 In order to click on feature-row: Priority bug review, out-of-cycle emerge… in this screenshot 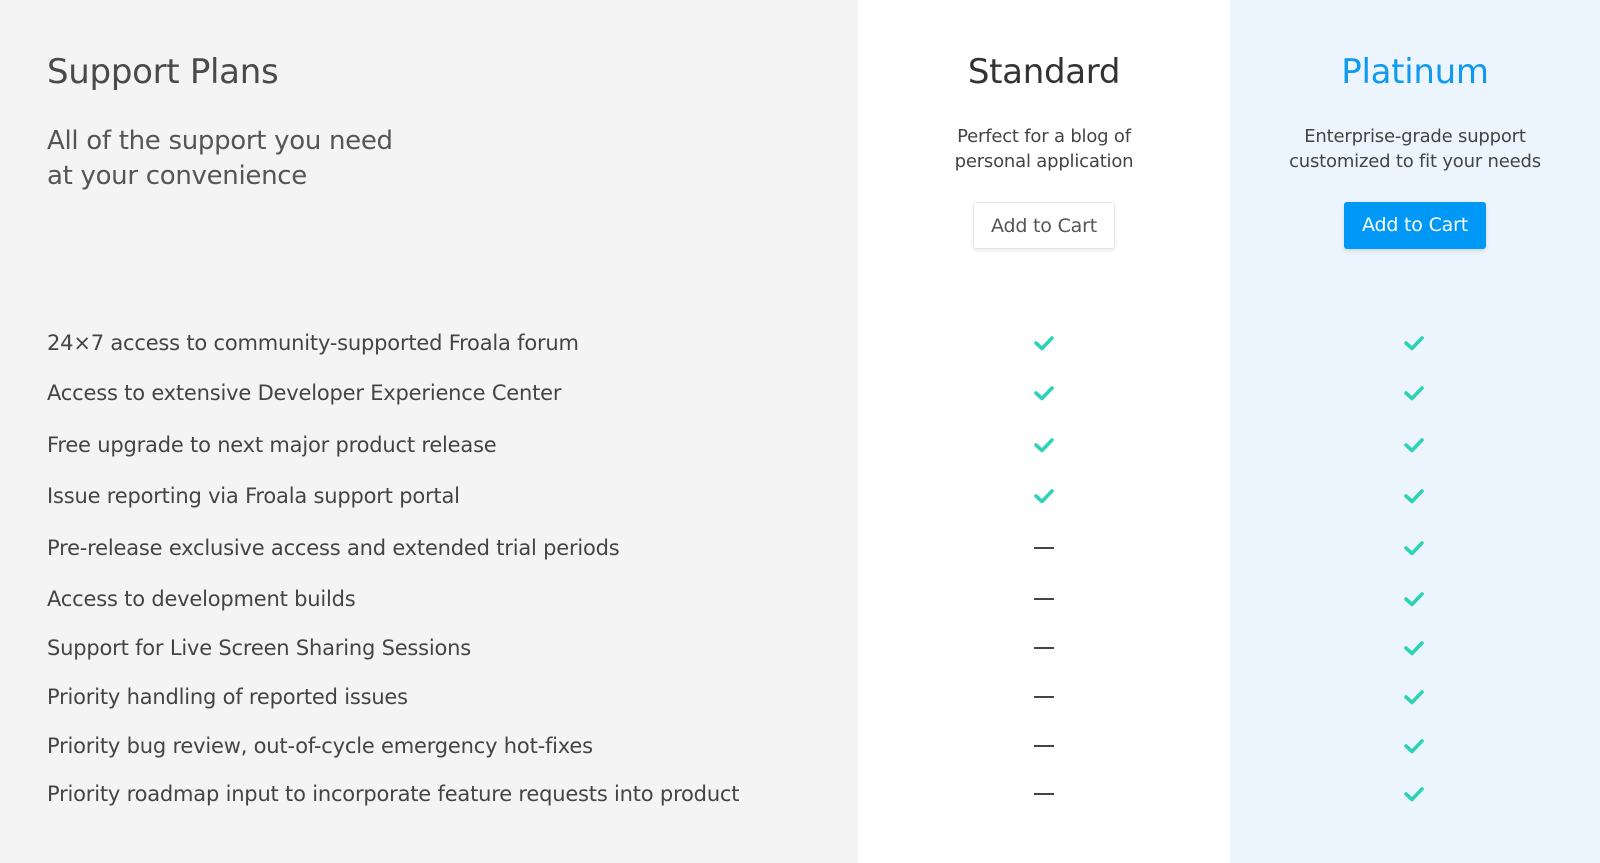, I will do `click(800, 746)`.